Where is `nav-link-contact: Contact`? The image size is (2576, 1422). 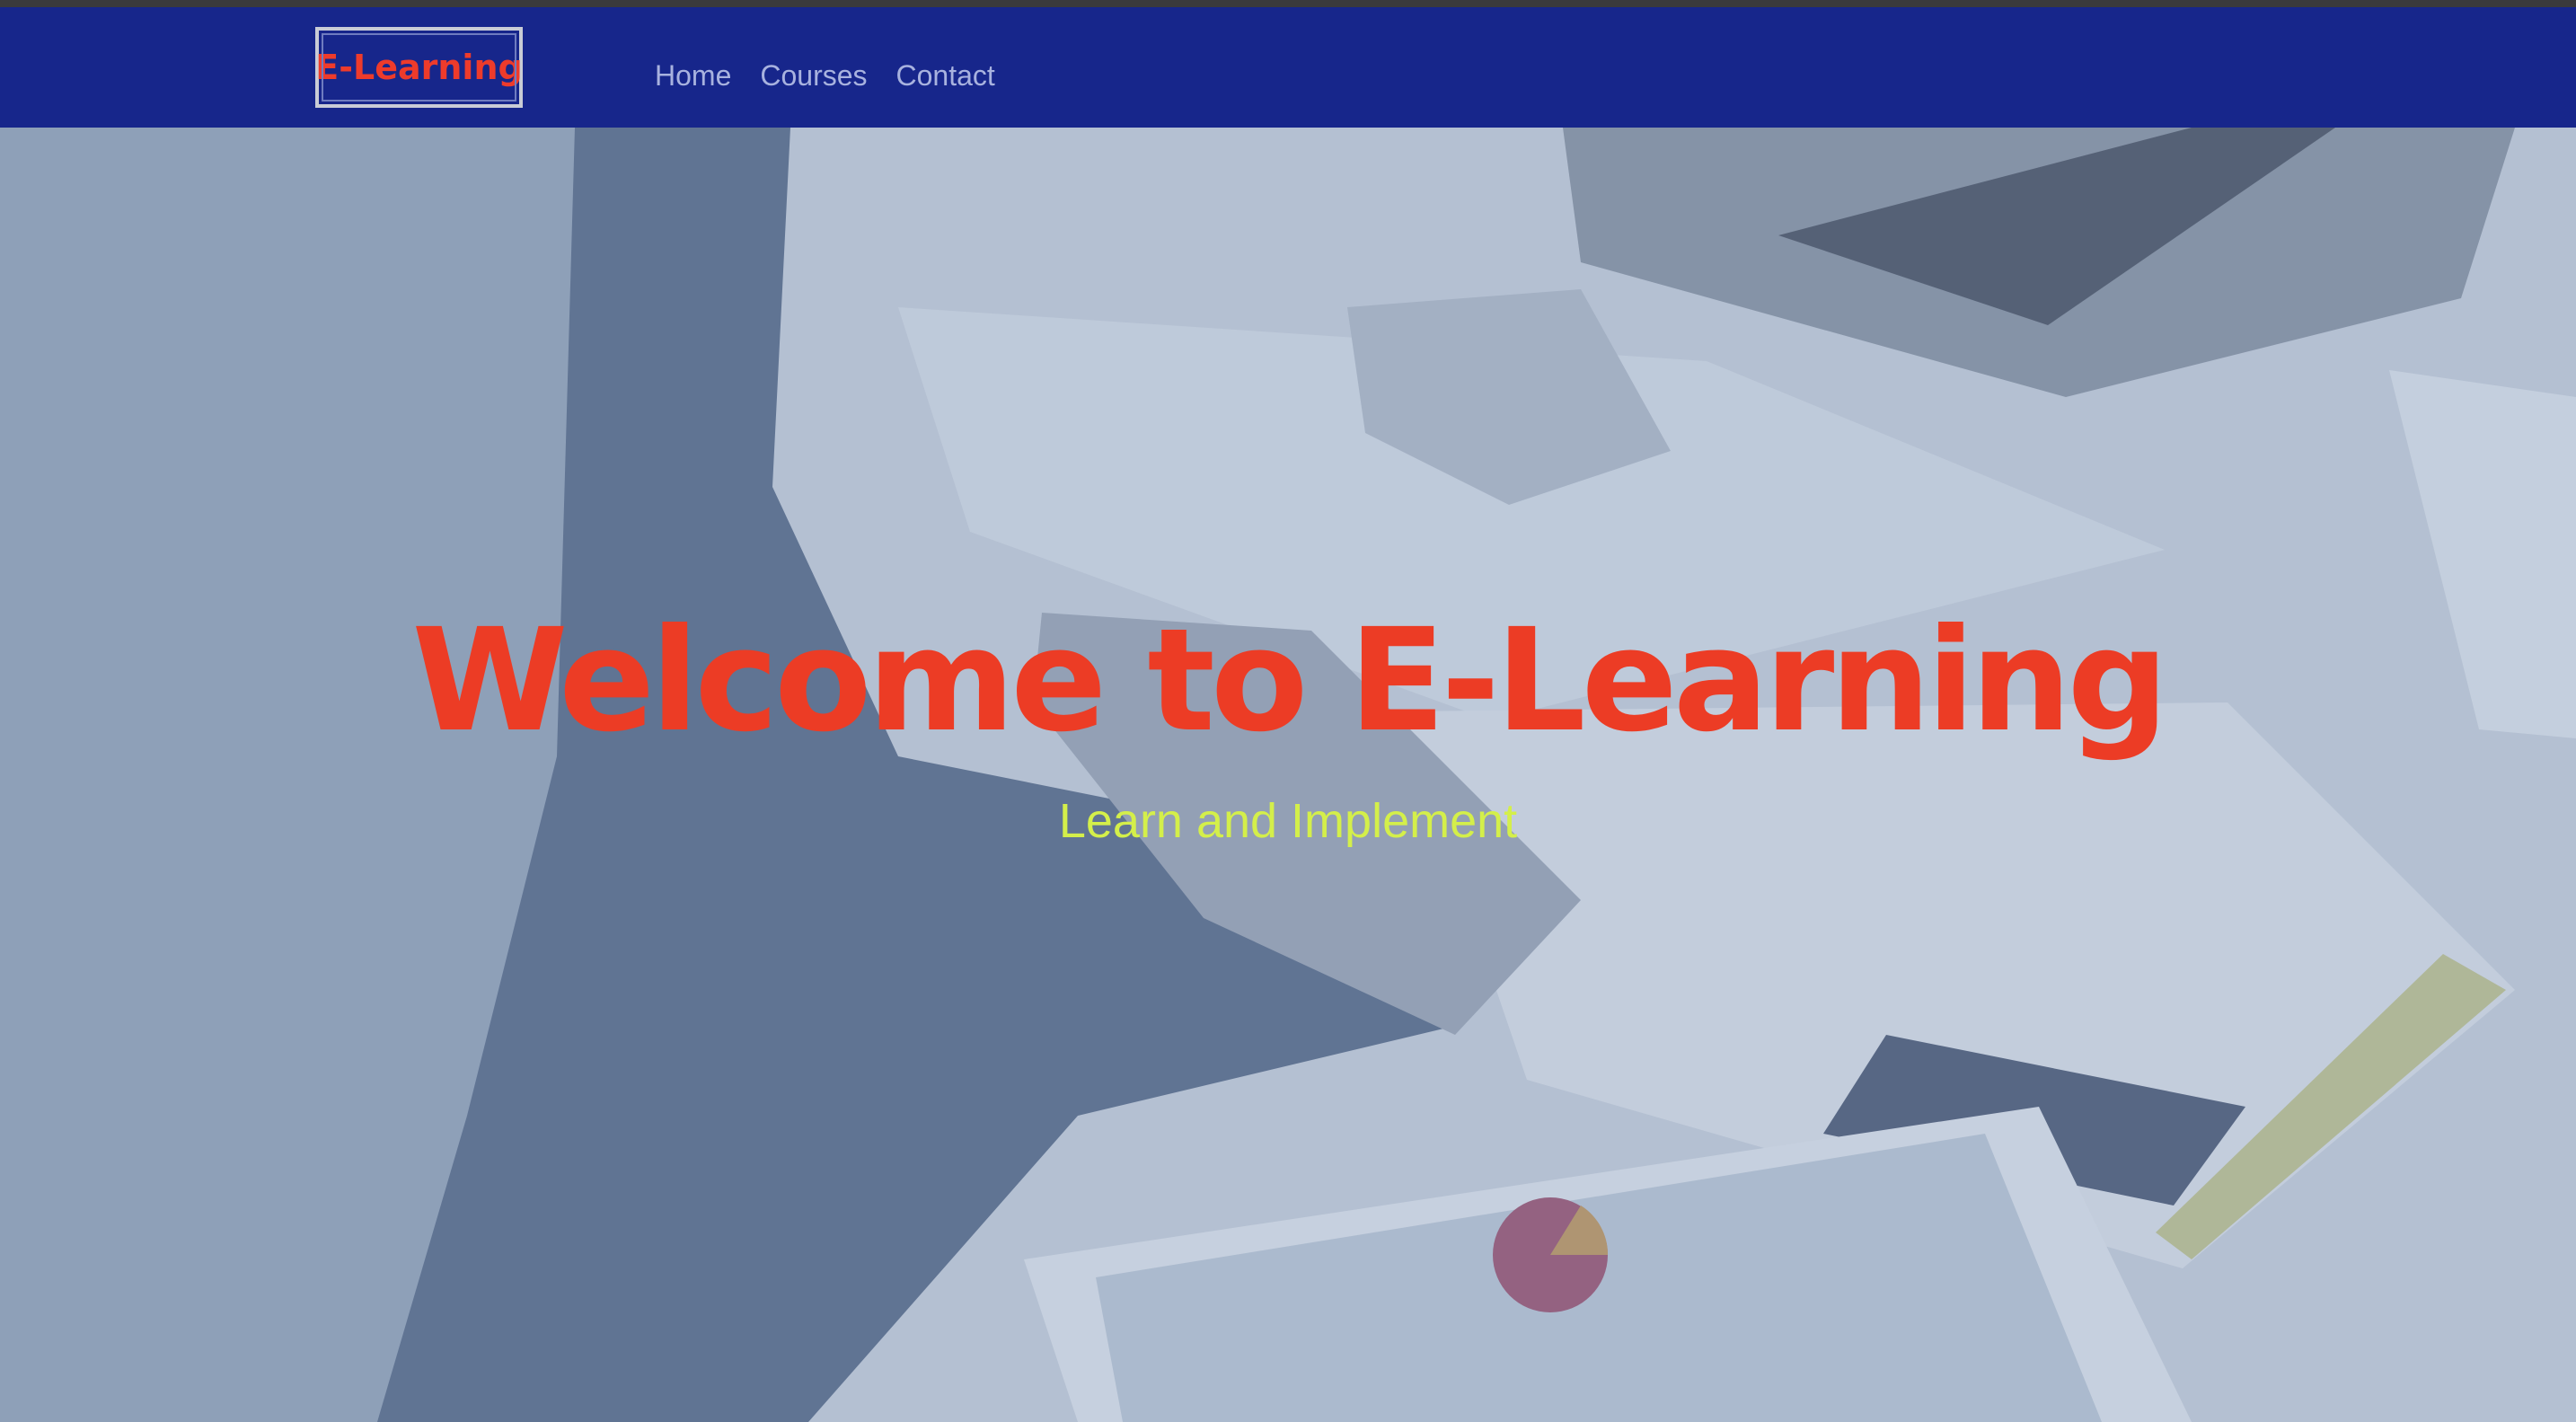 nav-link-contact: Contact is located at coordinates (945, 76).